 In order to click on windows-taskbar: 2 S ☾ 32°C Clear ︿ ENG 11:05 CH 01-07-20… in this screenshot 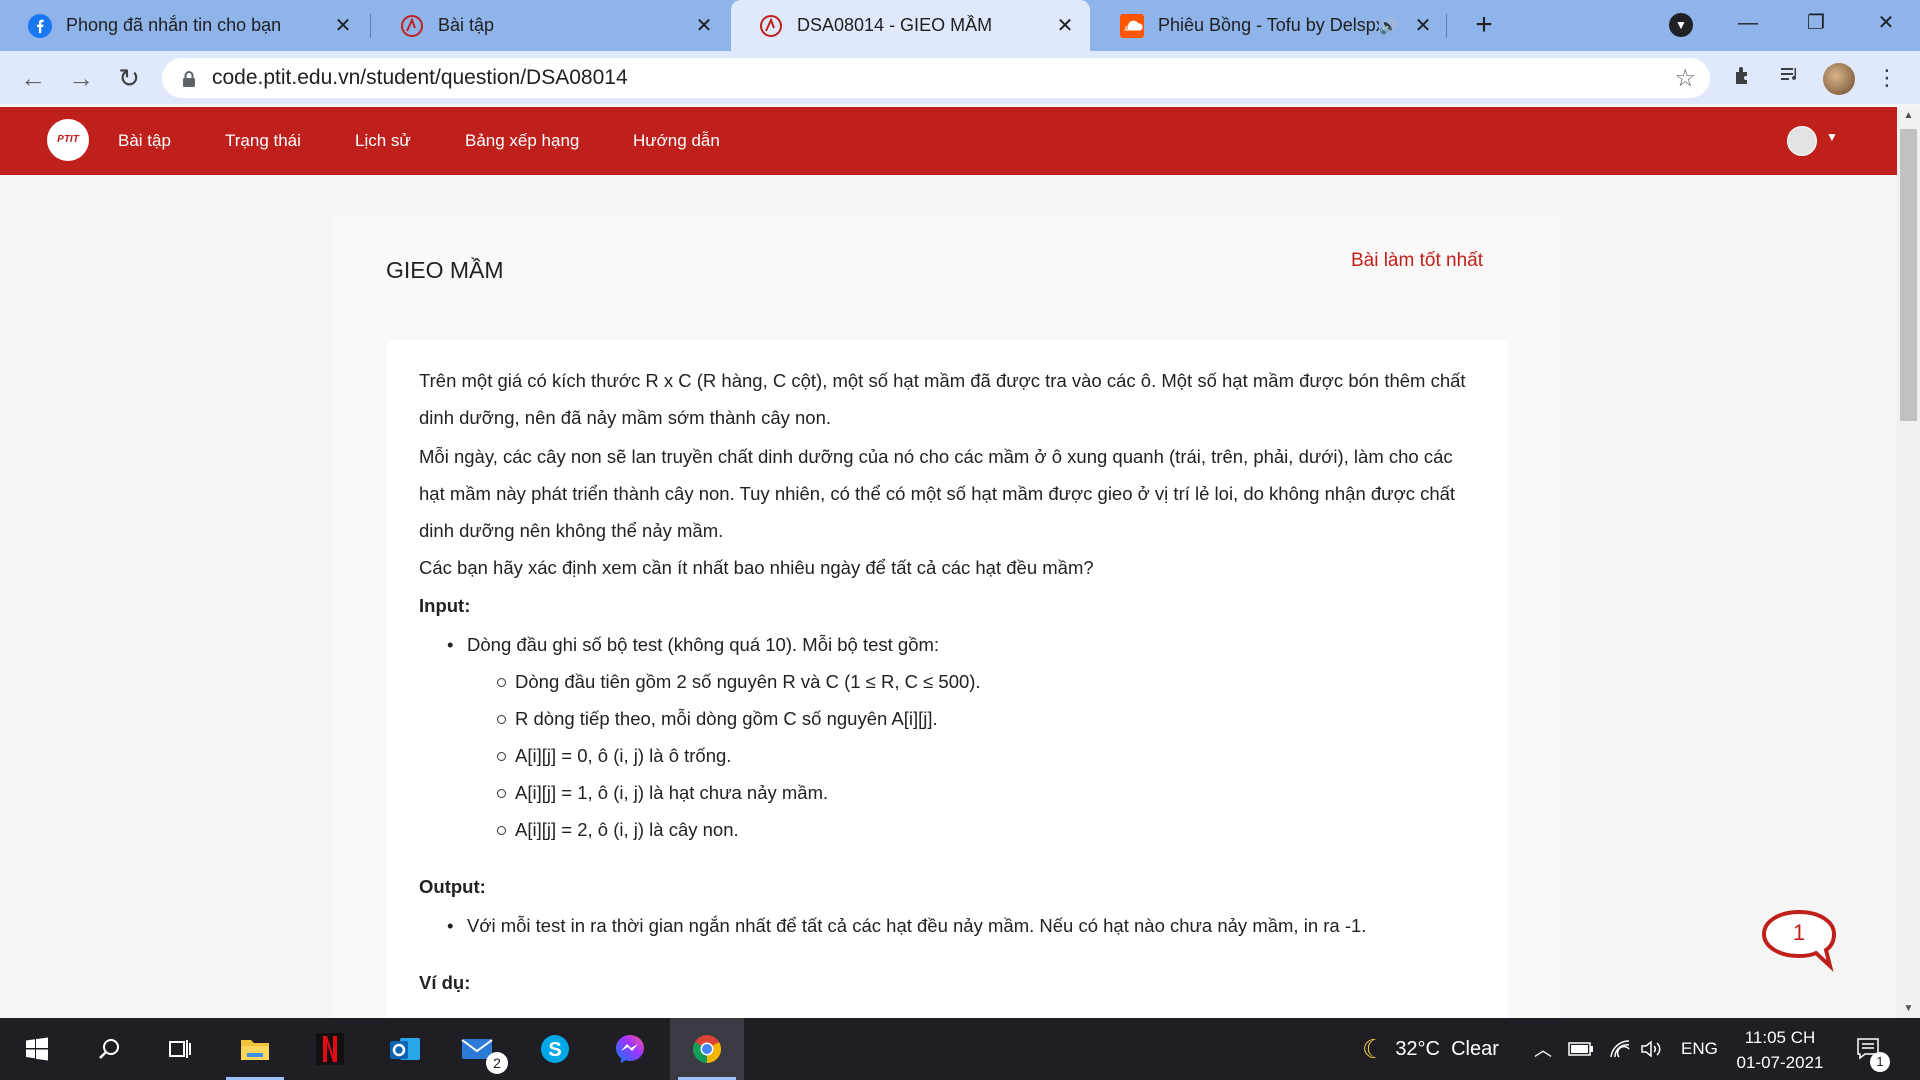, I will do `click(960, 1049)`.